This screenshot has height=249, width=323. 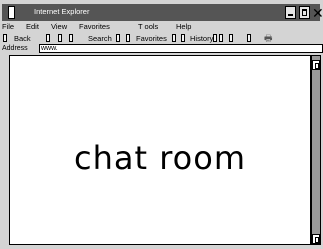 I want to click on page-heading: chat room, so click(x=160, y=158).